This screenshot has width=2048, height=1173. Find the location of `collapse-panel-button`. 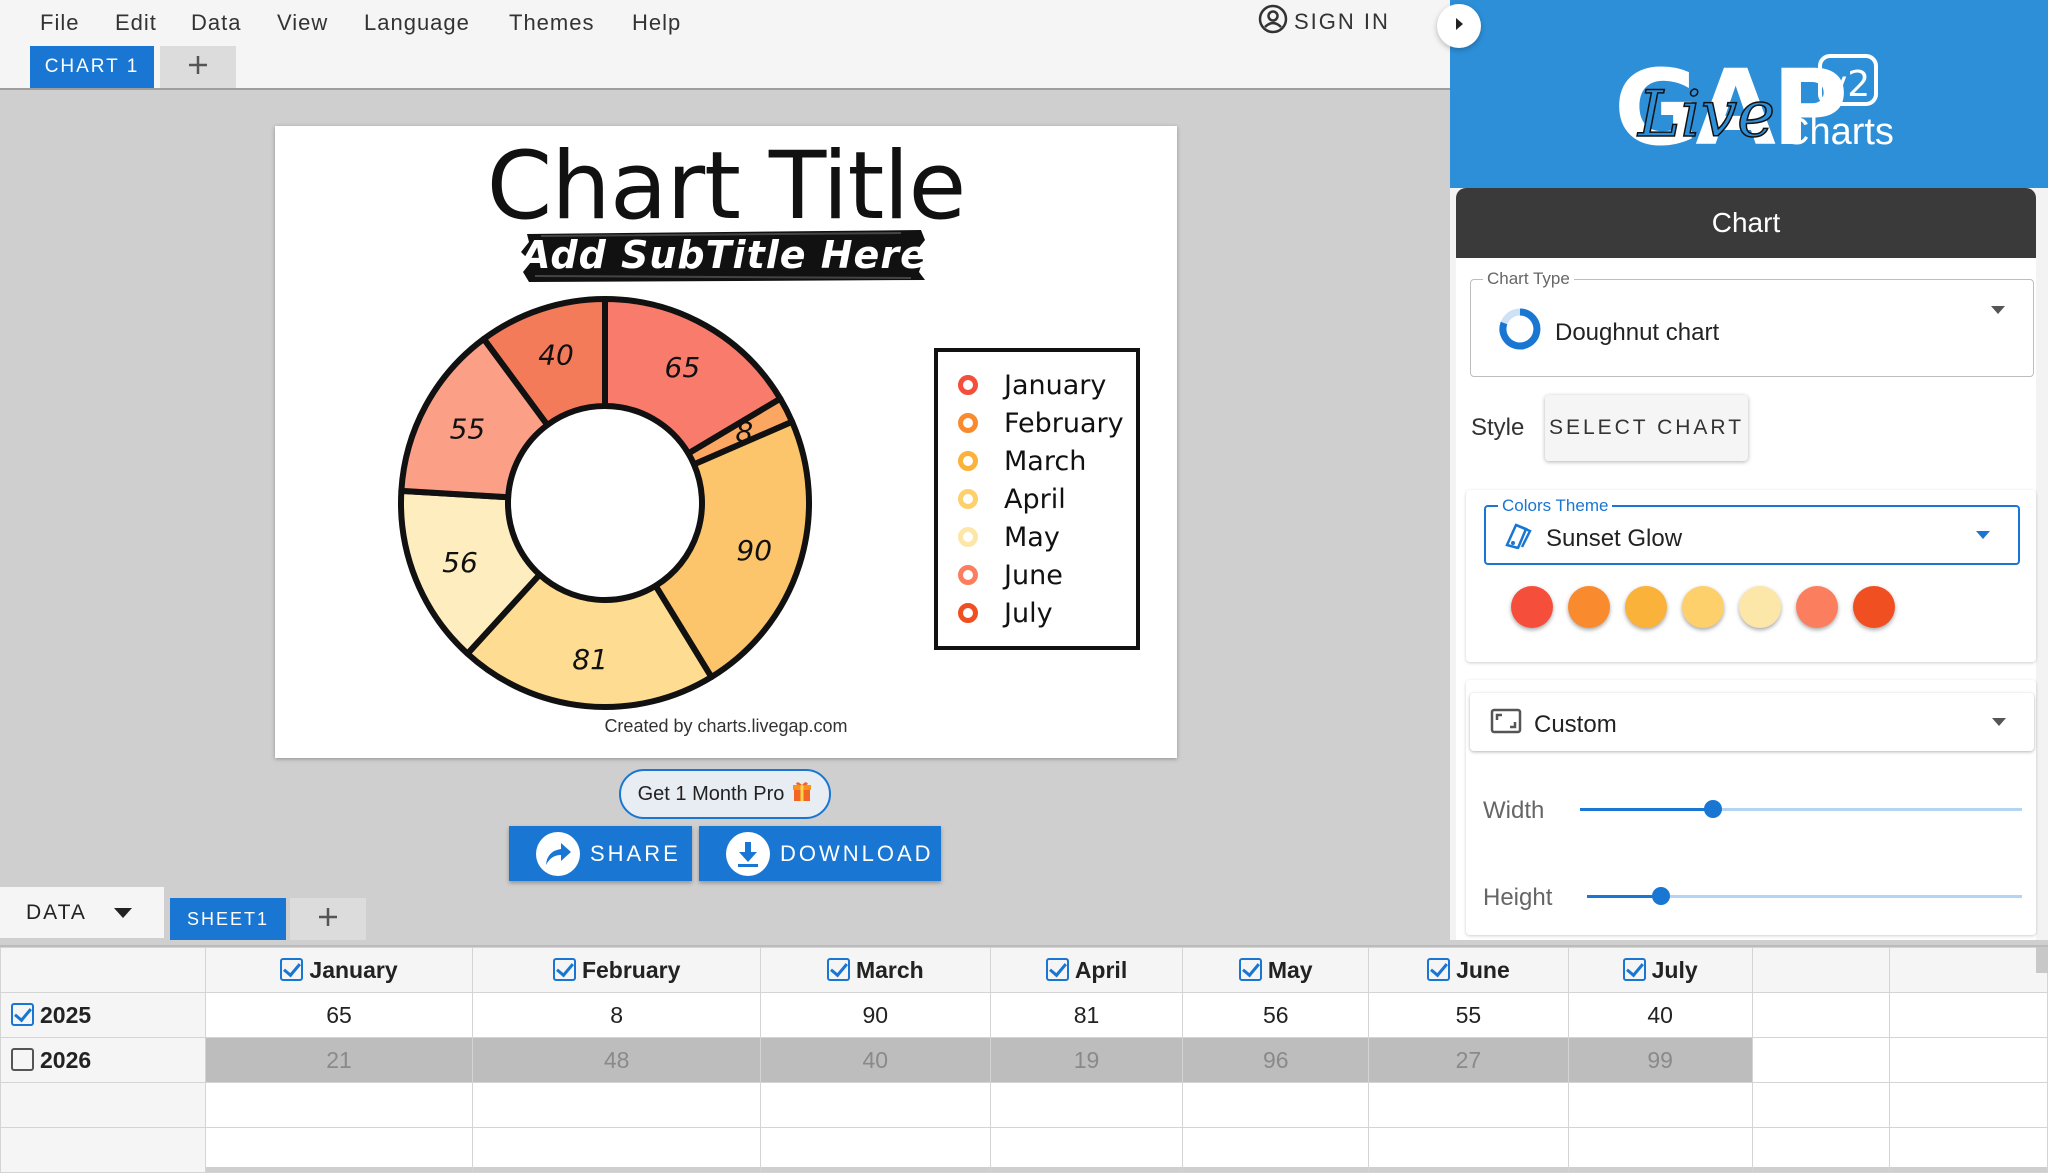

collapse-panel-button is located at coordinates (1459, 26).